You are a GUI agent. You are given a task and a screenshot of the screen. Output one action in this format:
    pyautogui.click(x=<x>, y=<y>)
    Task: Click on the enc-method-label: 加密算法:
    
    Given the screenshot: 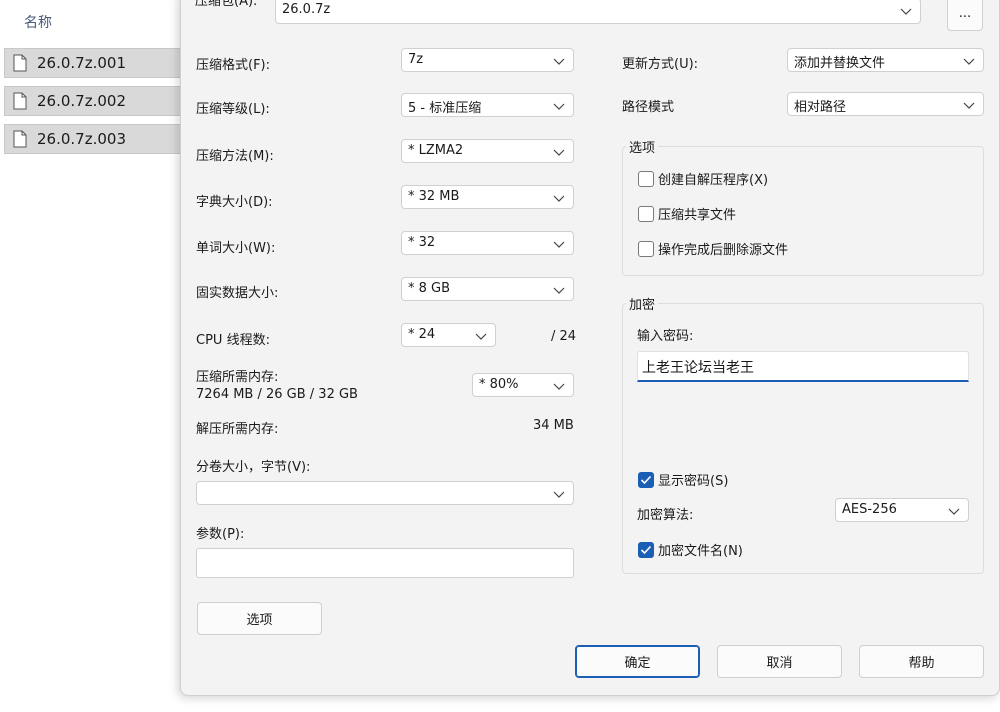 What is the action you would take?
    pyautogui.click(x=665, y=515)
    